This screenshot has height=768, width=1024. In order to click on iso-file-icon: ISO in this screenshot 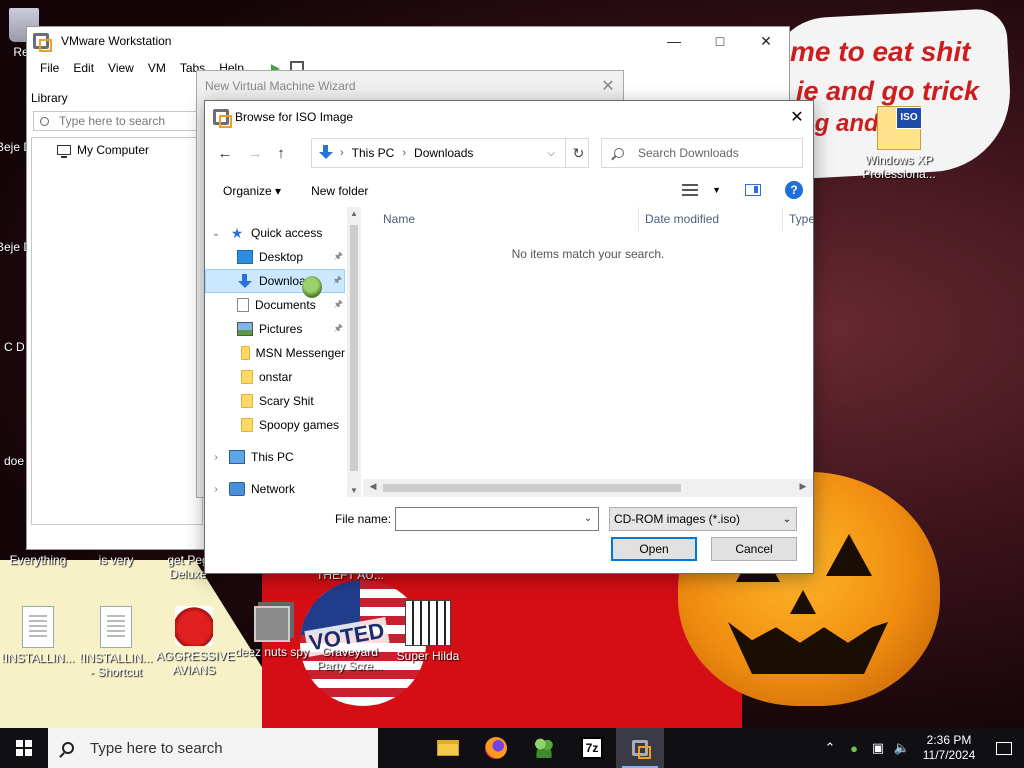, I will do `click(899, 128)`.